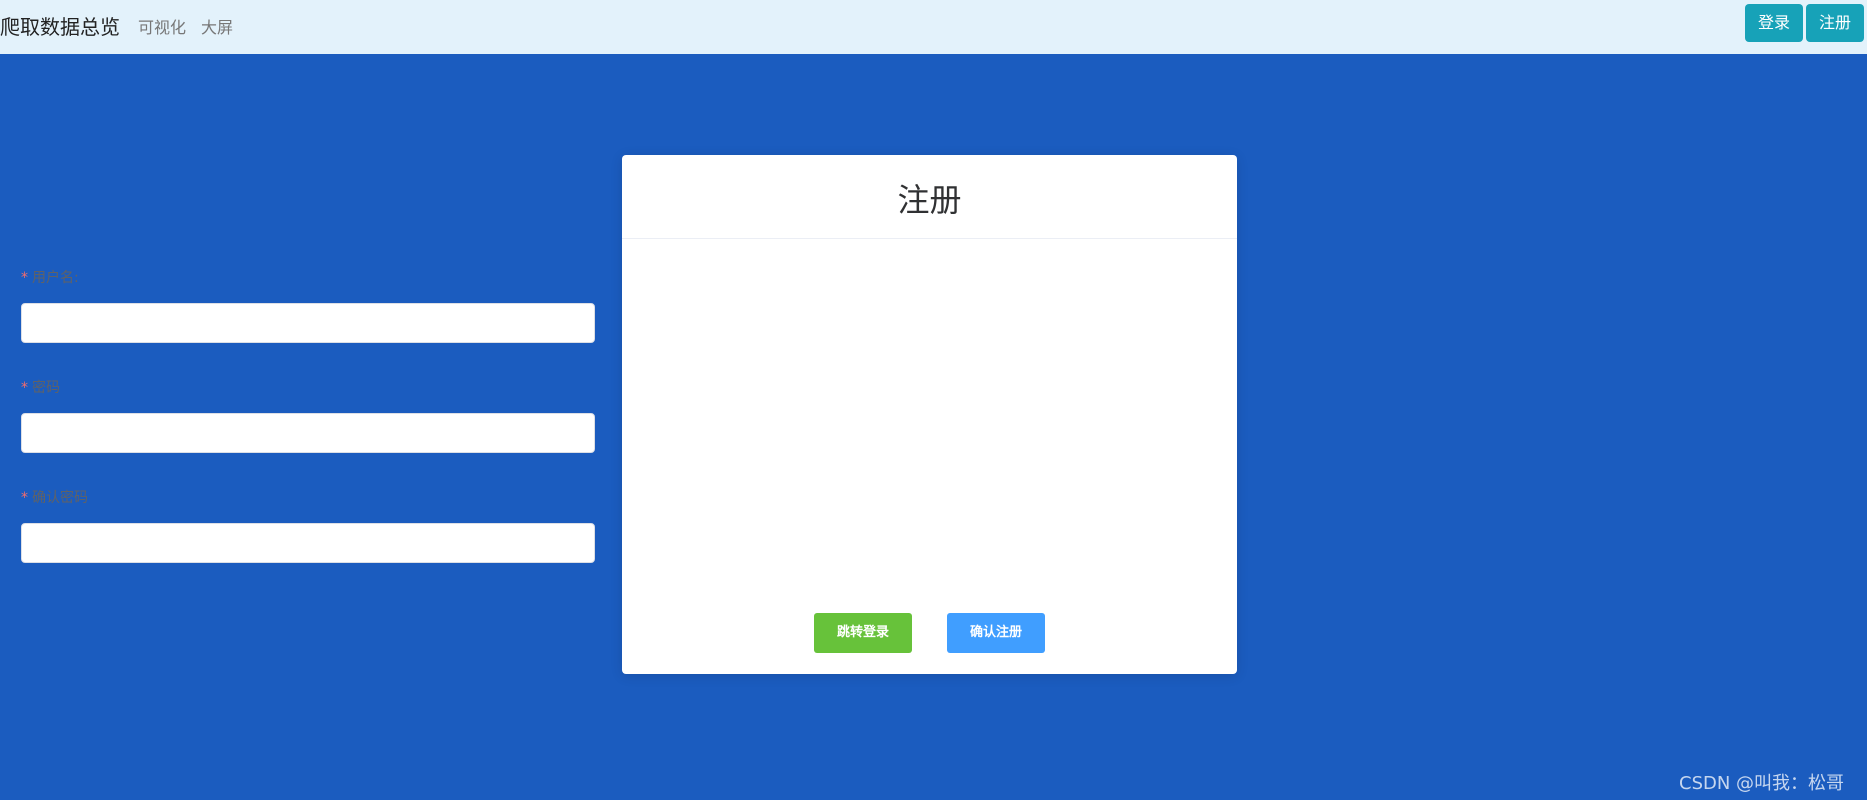 The image size is (1867, 800). I want to click on password-form-item: * 密码, so click(308, 415).